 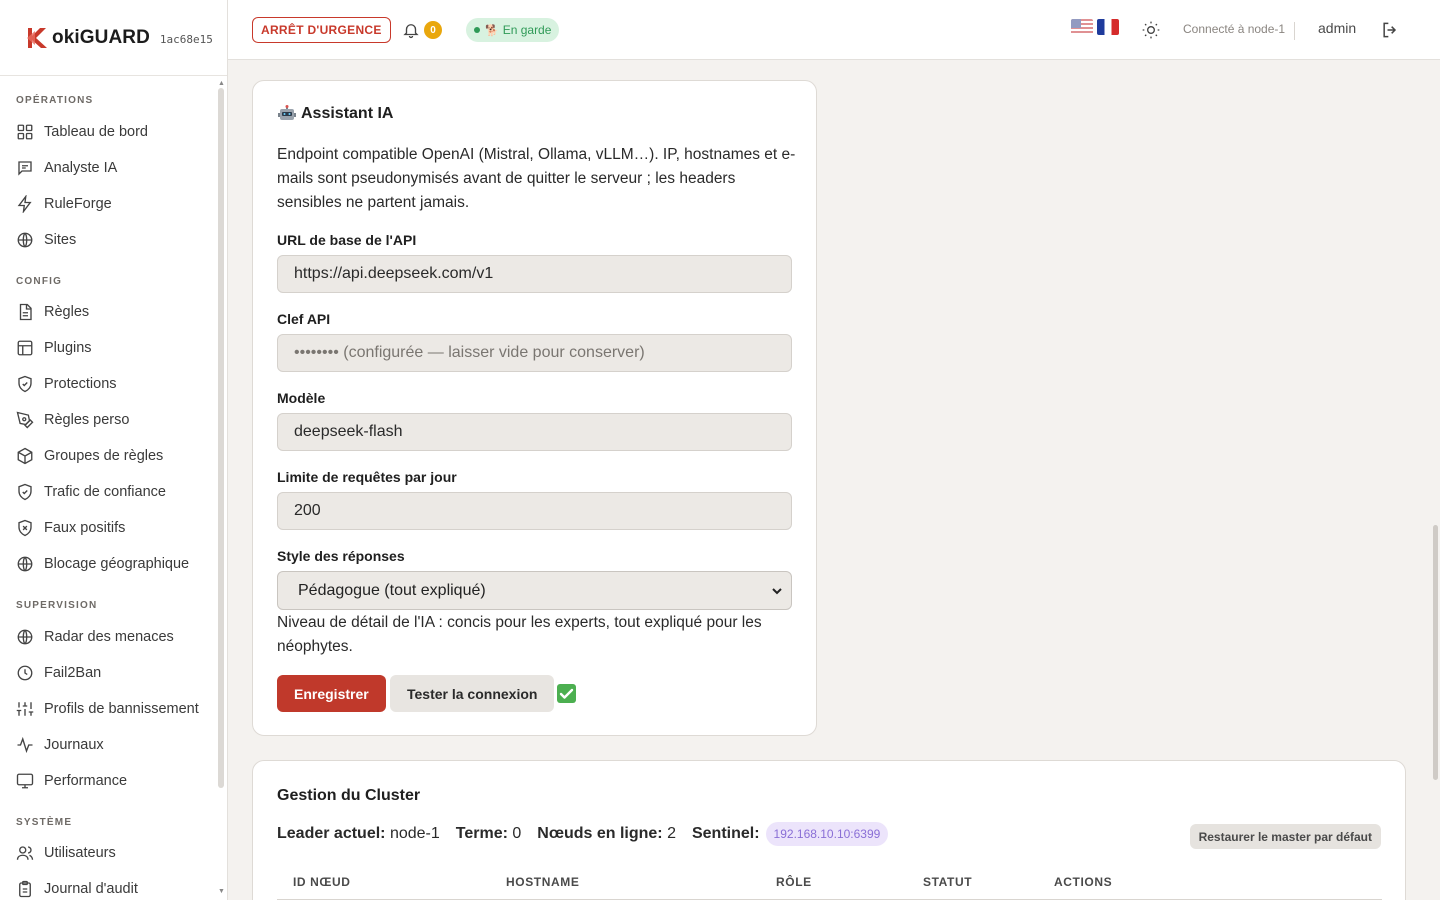 I want to click on daily-limit-input: 200, so click(x=534, y=511).